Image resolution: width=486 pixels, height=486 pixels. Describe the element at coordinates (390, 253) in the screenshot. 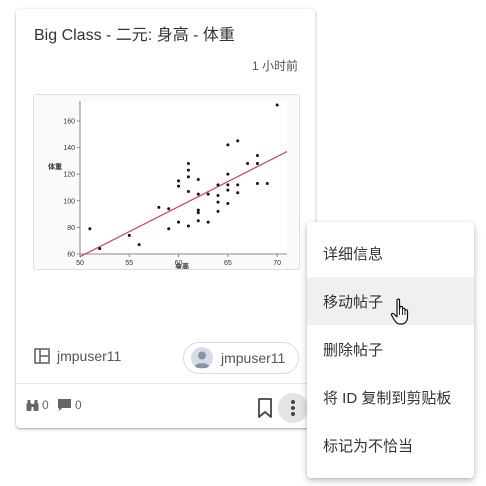

I see `menu-item-details: 详细信息` at that location.